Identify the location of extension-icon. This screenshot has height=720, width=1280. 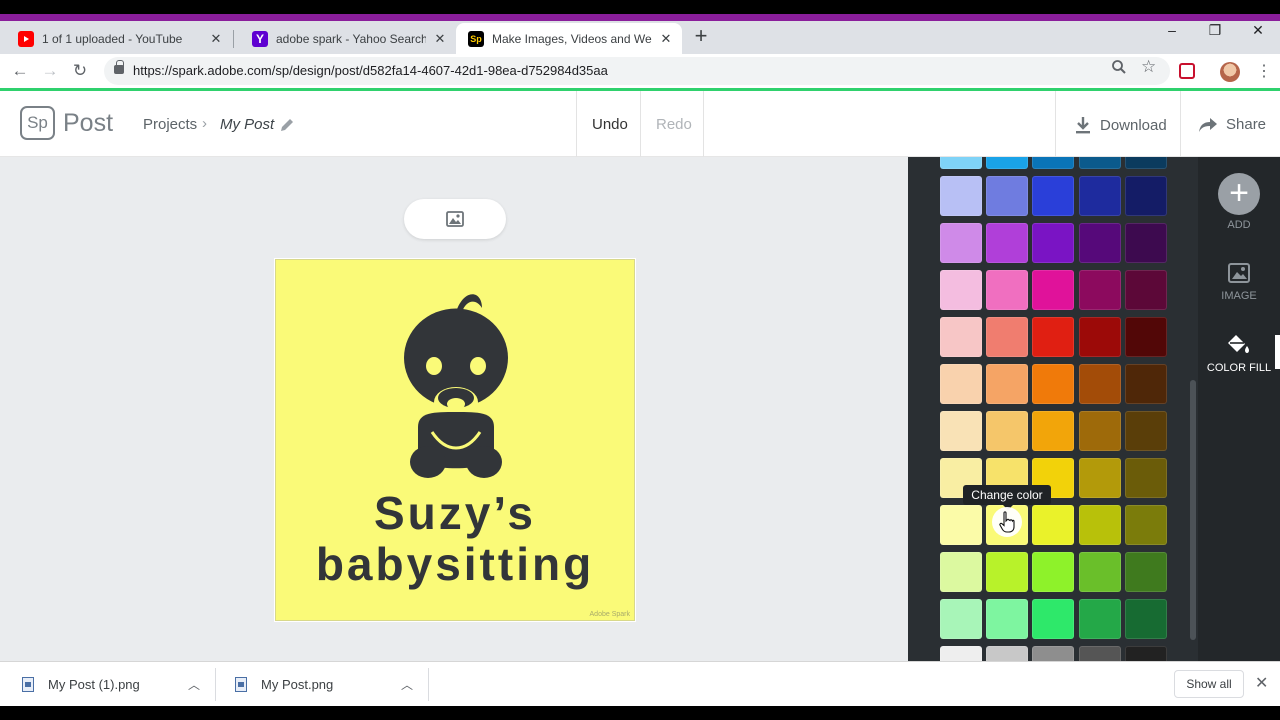
(1187, 71).